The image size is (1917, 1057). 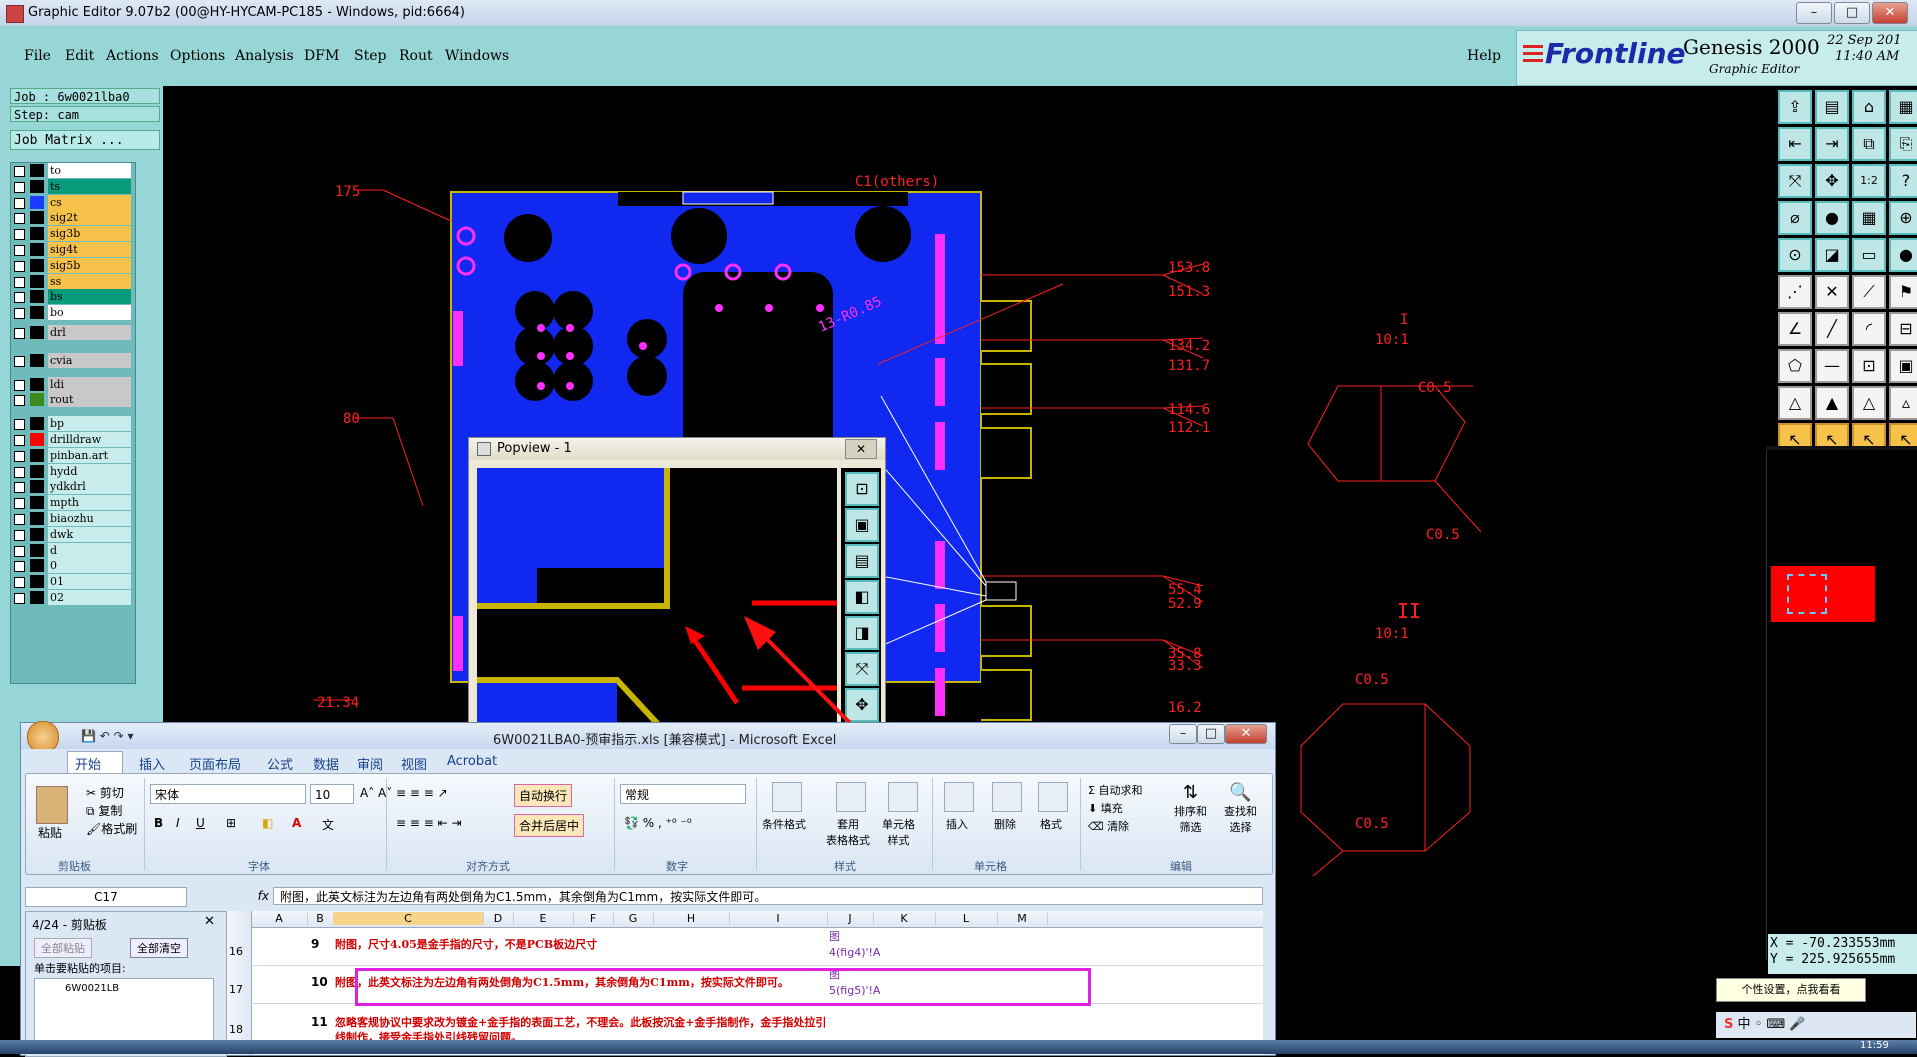 What do you see at coordinates (851, 797) in the screenshot?
I see `table-format-icon` at bounding box center [851, 797].